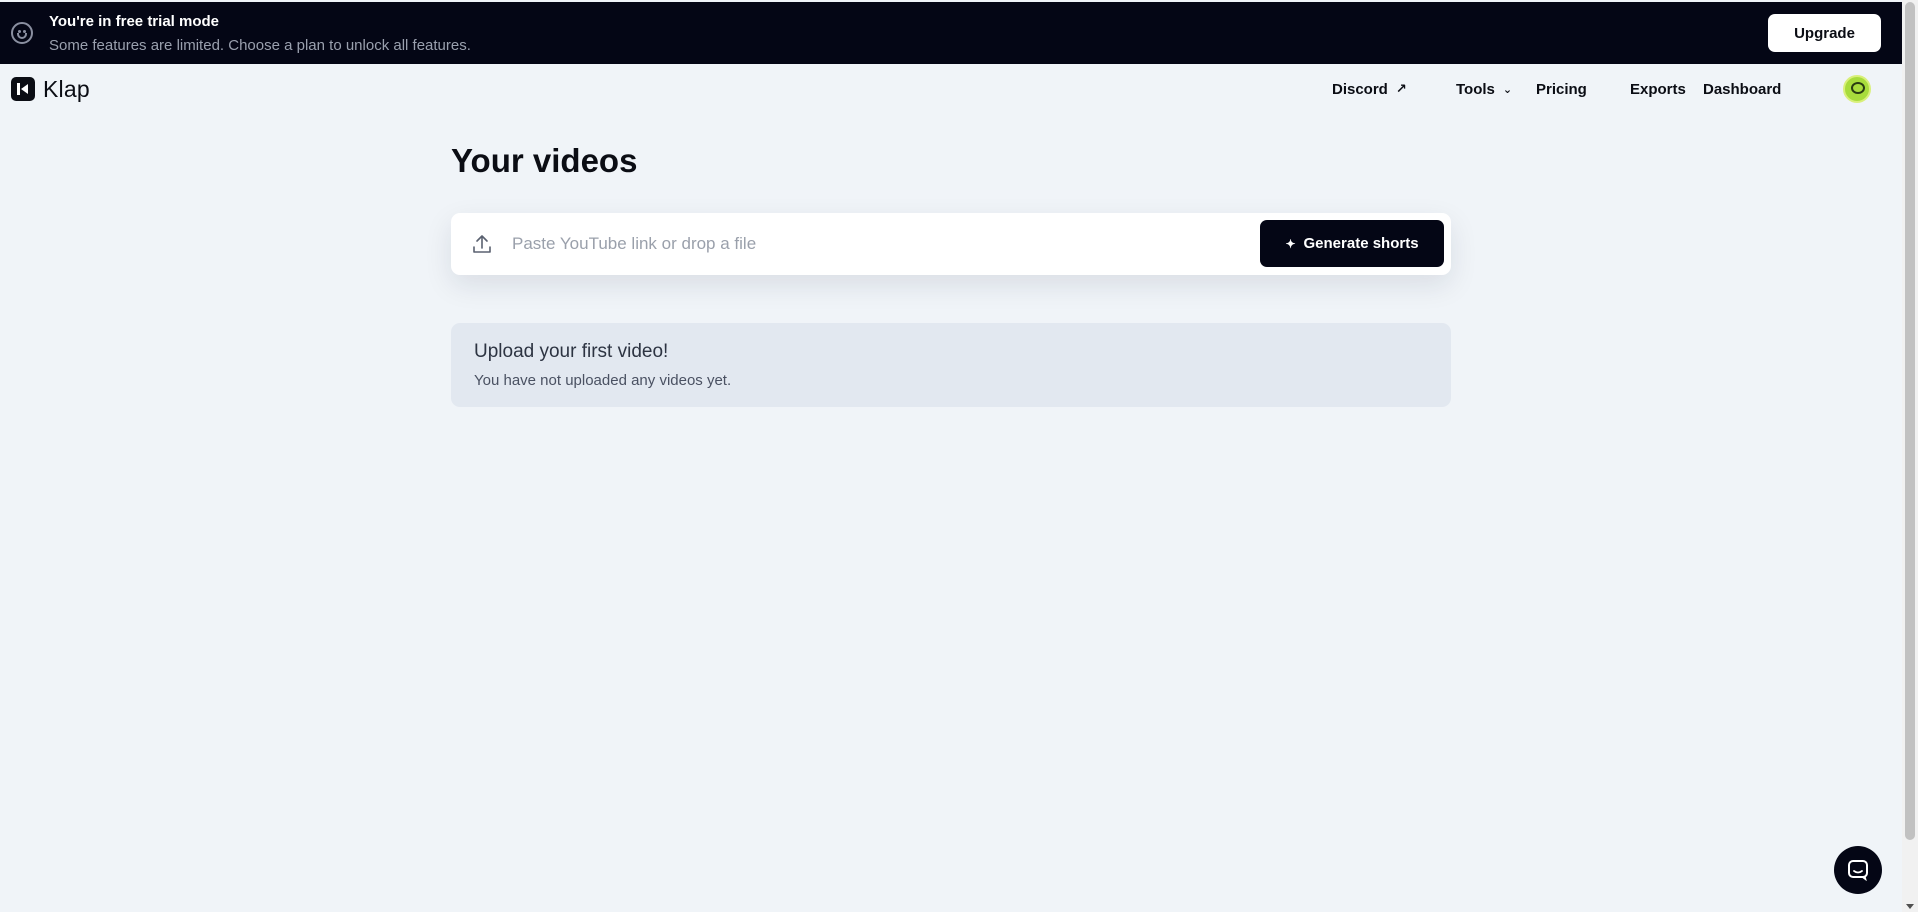 Image resolution: width=1918 pixels, height=912 pixels. What do you see at coordinates (482, 244) in the screenshot?
I see `upload-icon` at bounding box center [482, 244].